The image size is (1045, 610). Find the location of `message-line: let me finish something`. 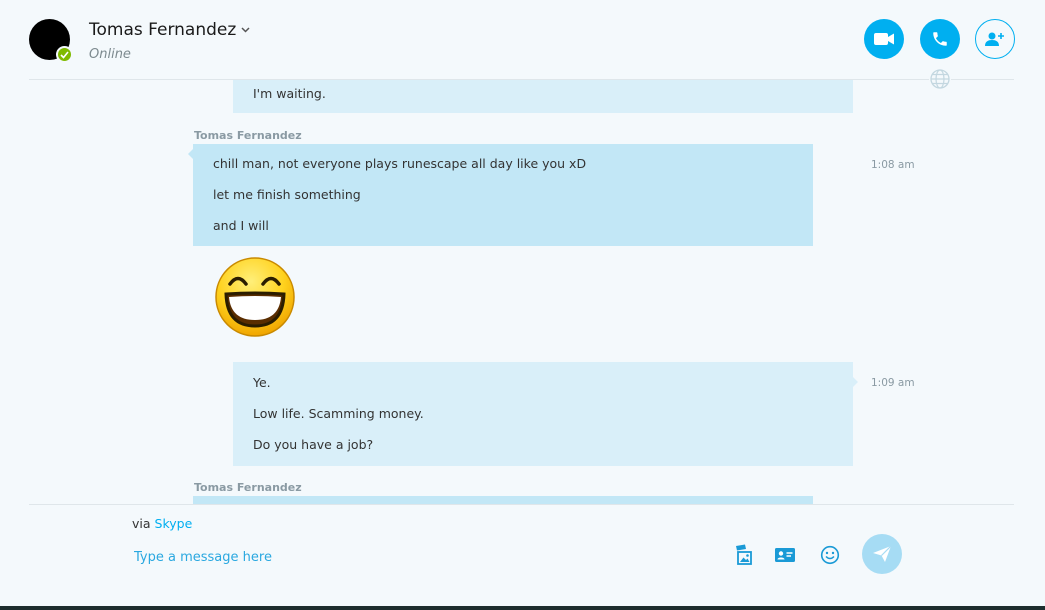

message-line: let me finish something is located at coordinates (287, 194).